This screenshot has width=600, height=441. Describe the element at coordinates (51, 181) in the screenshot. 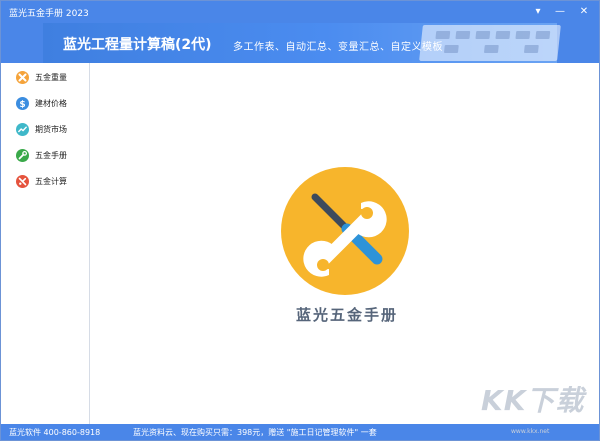

I see `sidebar-item-label: 五金计算` at that location.